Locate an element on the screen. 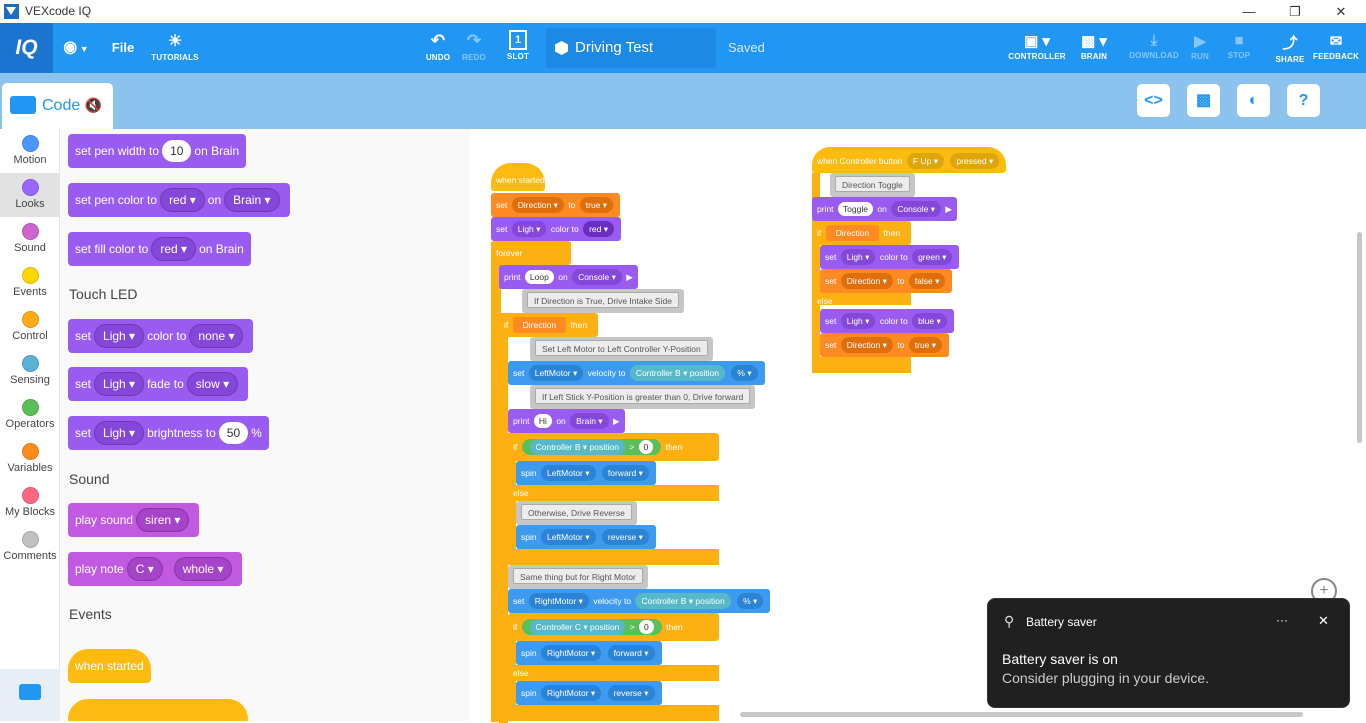  block-set-led-brightness: set Ligh ▾ brightness to 50% is located at coordinates (168, 433).